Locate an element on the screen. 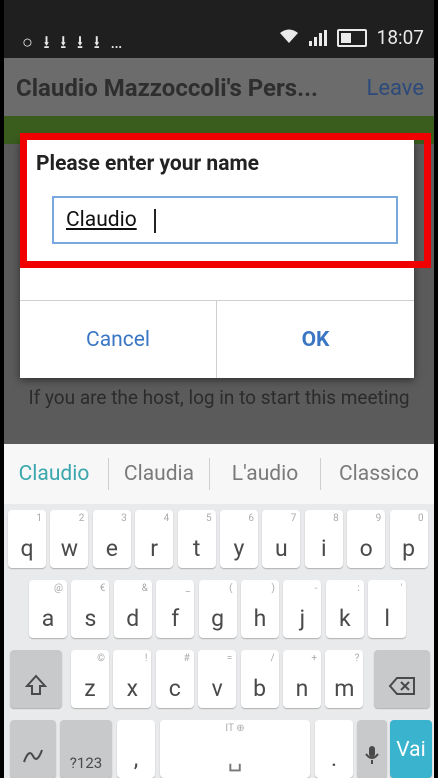 The height and width of the screenshot is (778, 438). key-q: 1q is located at coordinates (27, 539).